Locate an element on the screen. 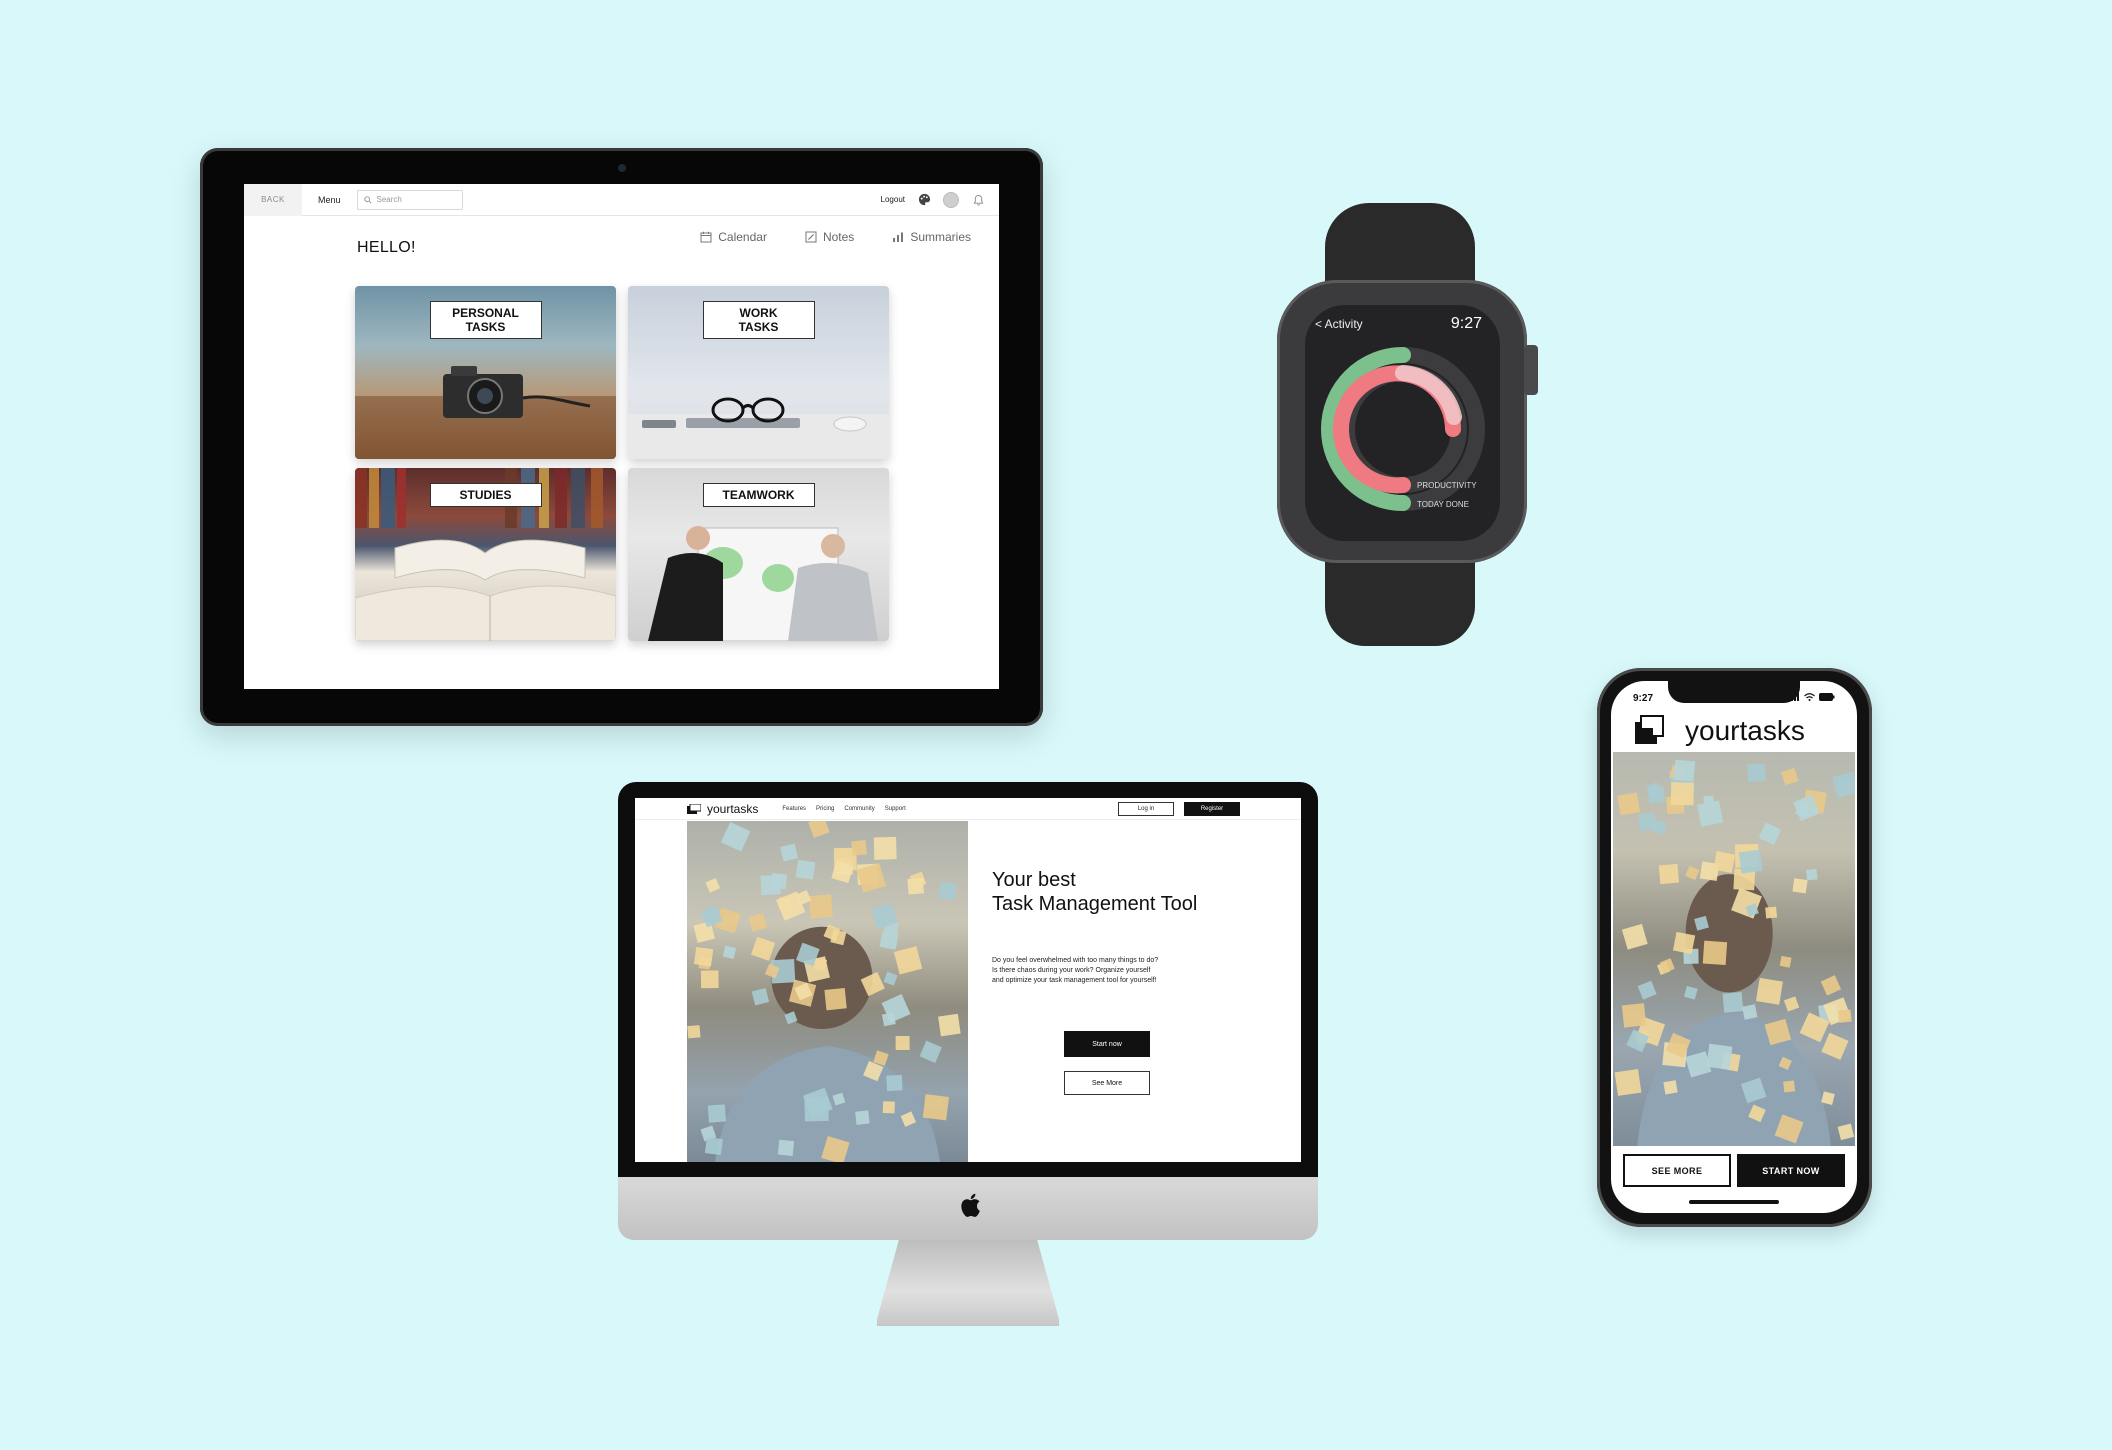  wifi-icon is located at coordinates (1809, 697).